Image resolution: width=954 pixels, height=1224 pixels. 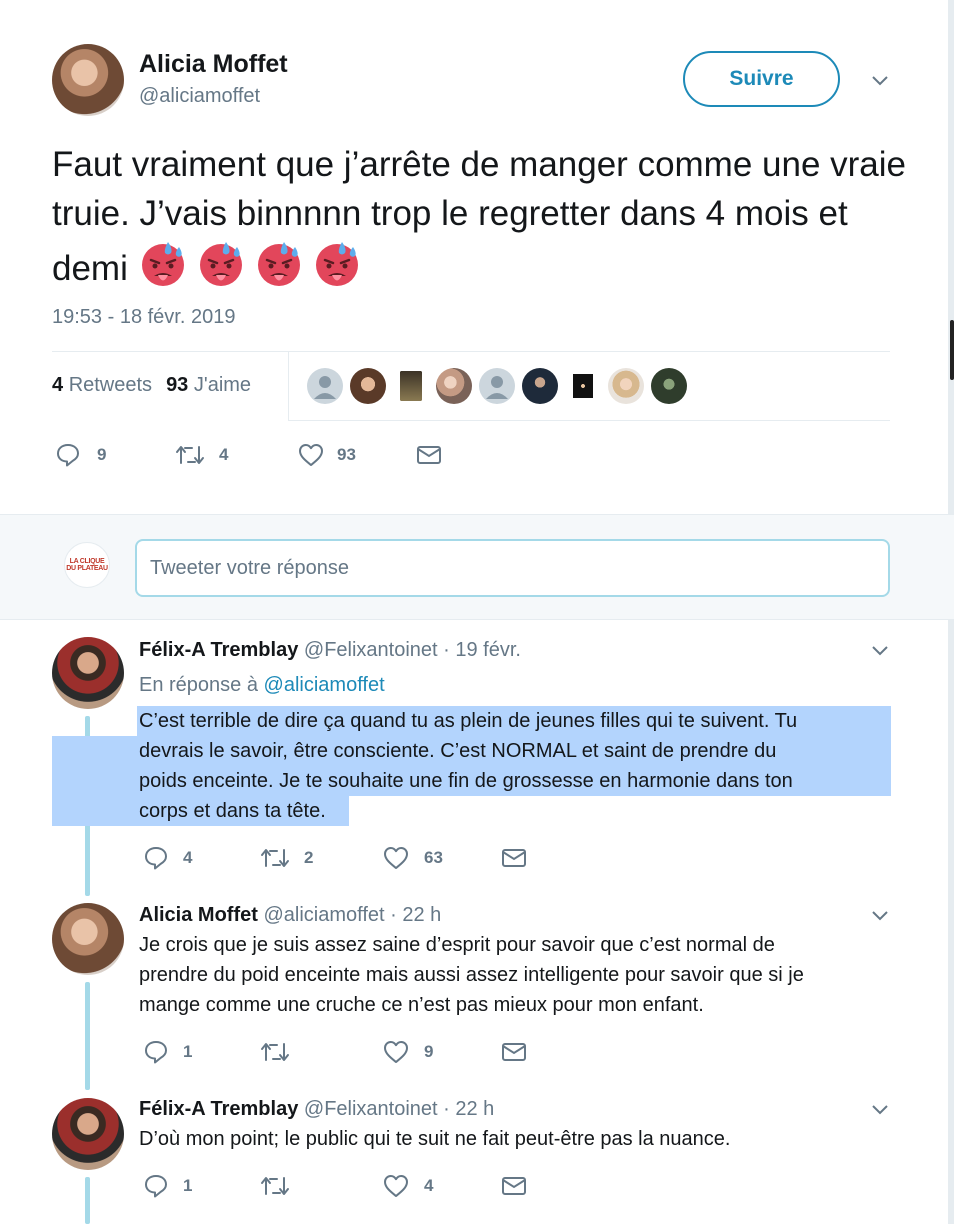 What do you see at coordinates (110, 385) in the screenshot?
I see `retweets-label: Retweets` at bounding box center [110, 385].